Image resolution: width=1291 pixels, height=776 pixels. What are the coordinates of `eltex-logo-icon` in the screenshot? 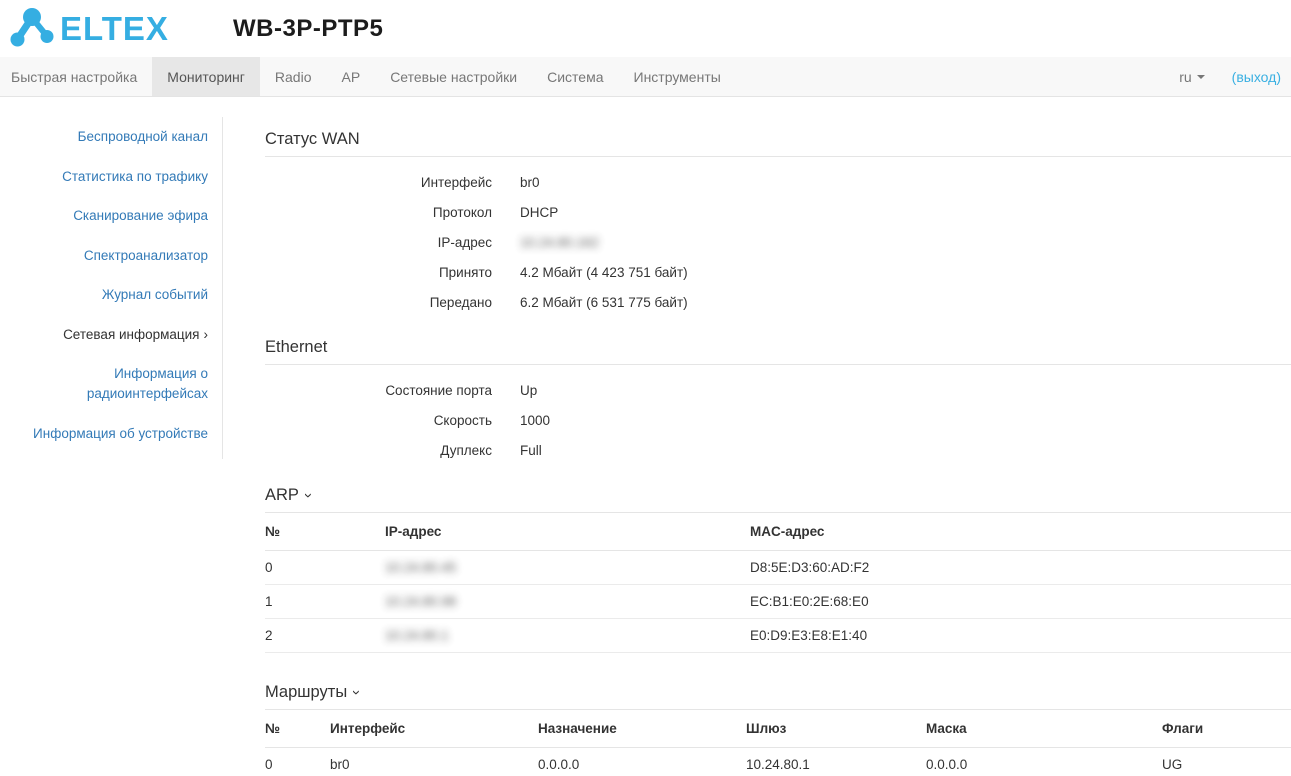 It's located at (32, 26).